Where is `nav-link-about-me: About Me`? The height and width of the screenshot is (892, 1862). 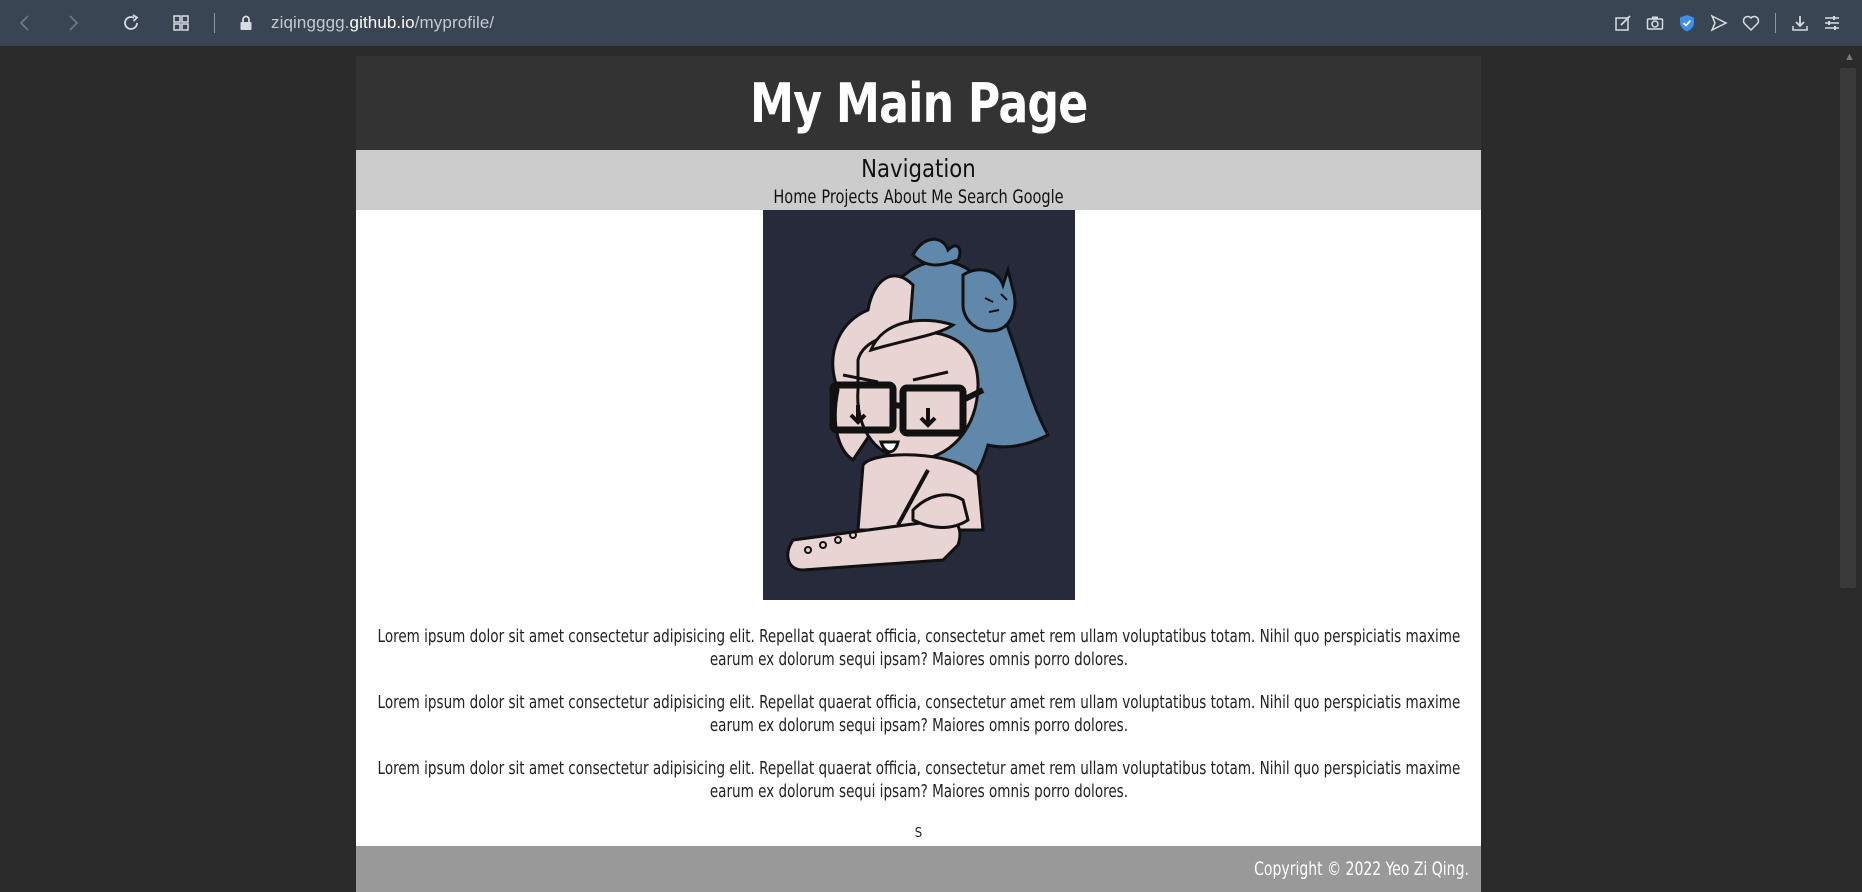 nav-link-about-me: About Me is located at coordinates (918, 197).